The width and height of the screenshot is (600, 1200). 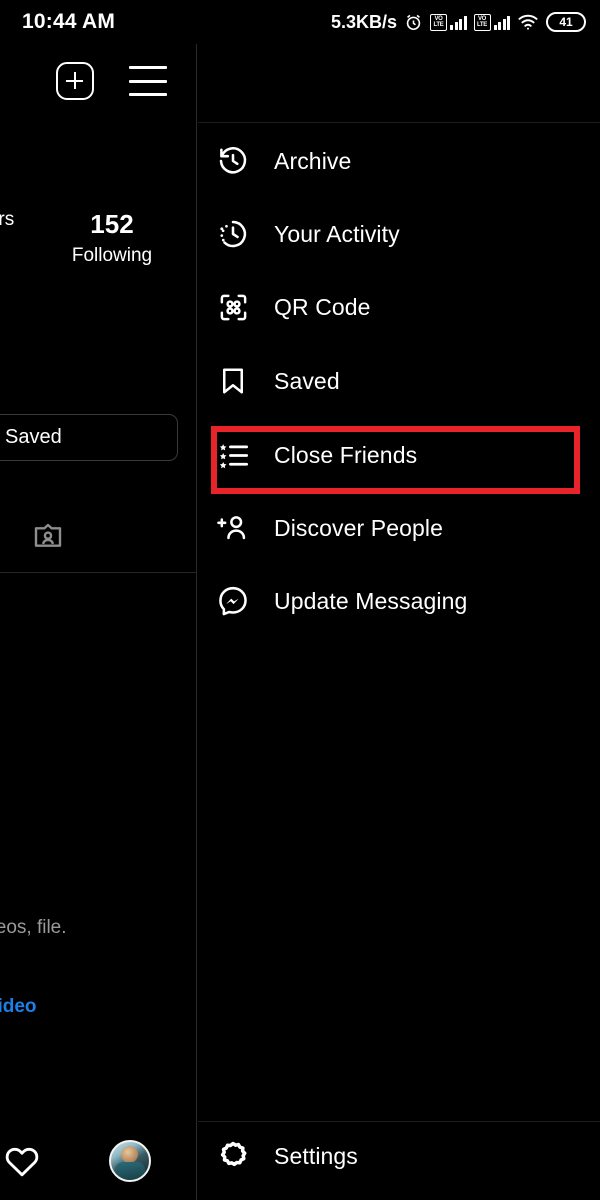 I want to click on activity-clock-icon, so click(x=233, y=234).